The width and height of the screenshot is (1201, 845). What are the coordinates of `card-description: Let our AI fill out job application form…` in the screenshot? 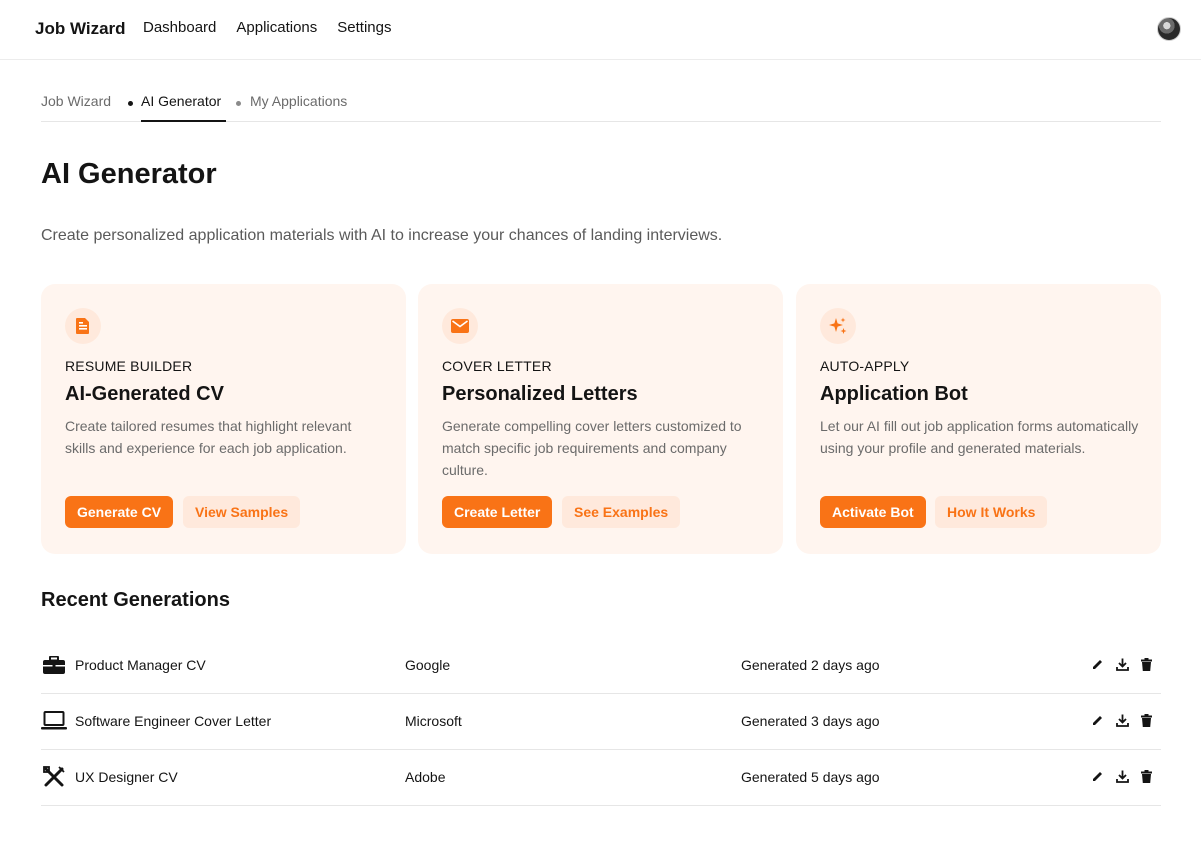 It's located at (979, 437).